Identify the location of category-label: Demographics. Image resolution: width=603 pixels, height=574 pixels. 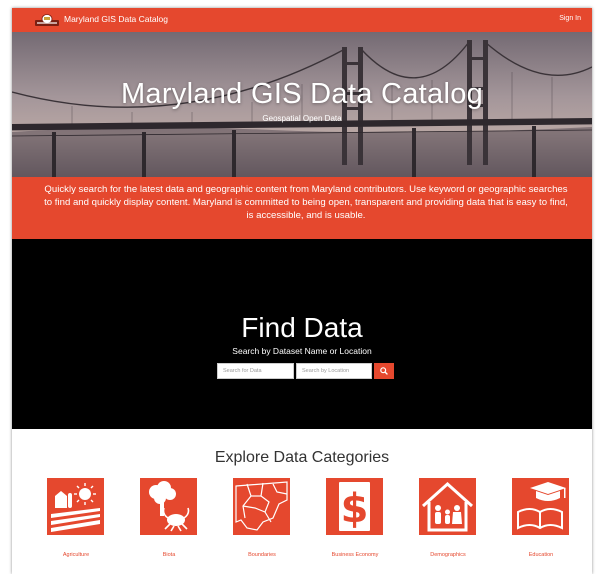
(448, 555).